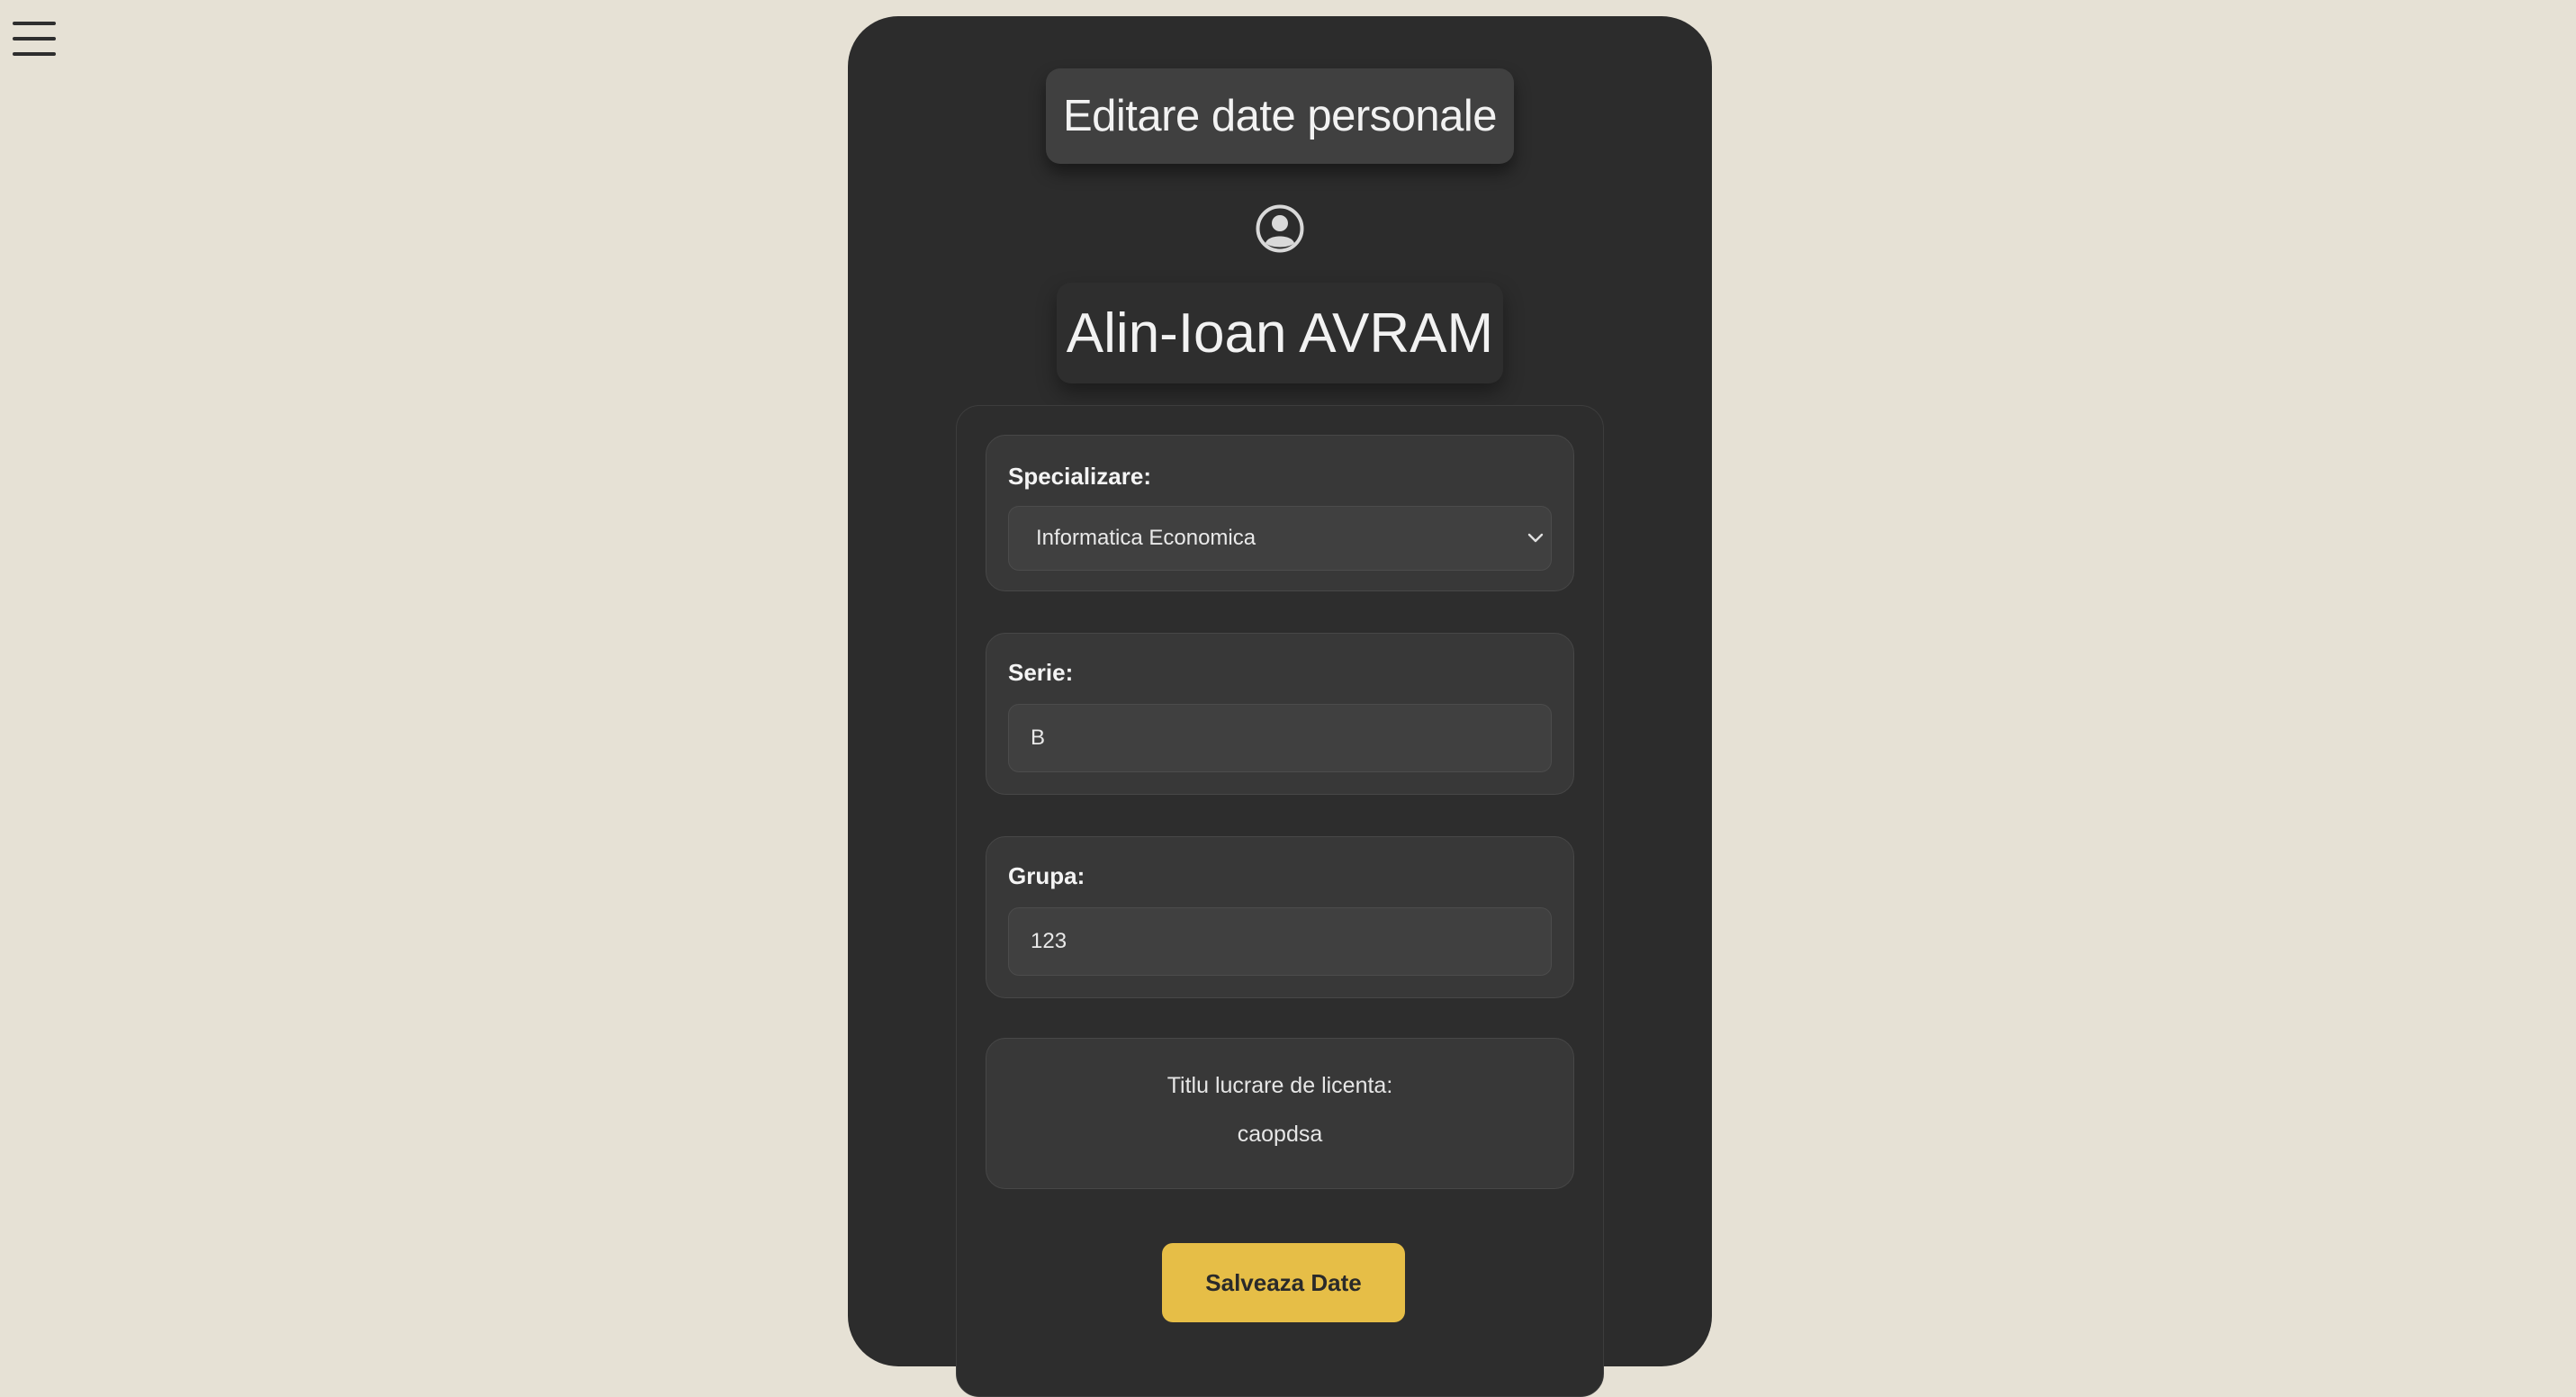  Describe the element at coordinates (1280, 116) in the screenshot. I see `page-title: Editare date personale` at that location.